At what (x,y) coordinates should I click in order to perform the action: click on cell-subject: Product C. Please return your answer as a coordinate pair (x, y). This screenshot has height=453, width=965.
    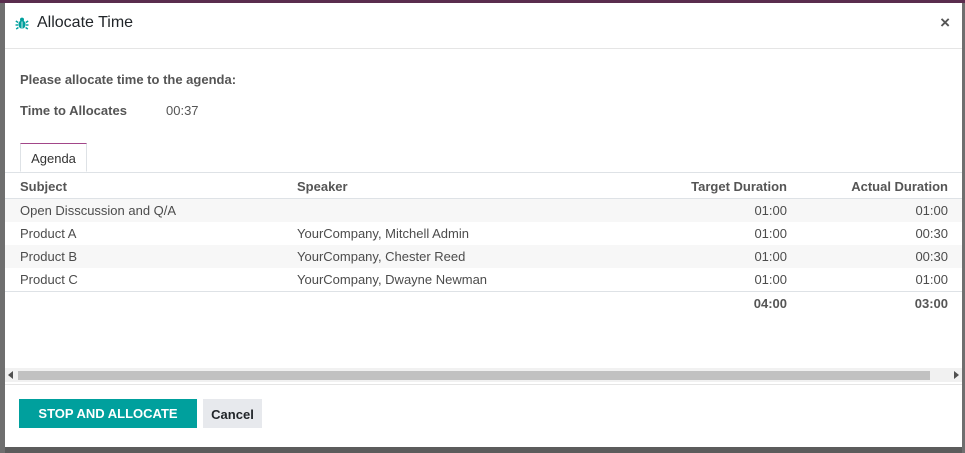
    Looking at the image, I should click on (151, 280).